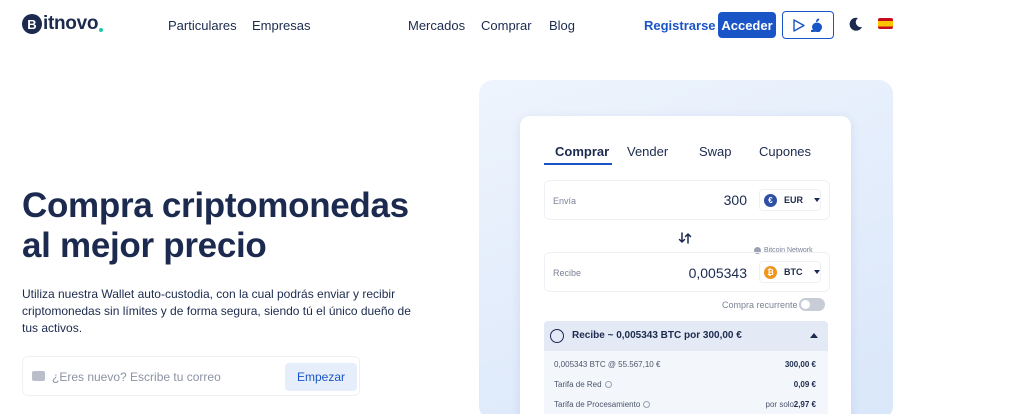  What do you see at coordinates (812, 304) in the screenshot?
I see `recurring-purchase-toggle` at bounding box center [812, 304].